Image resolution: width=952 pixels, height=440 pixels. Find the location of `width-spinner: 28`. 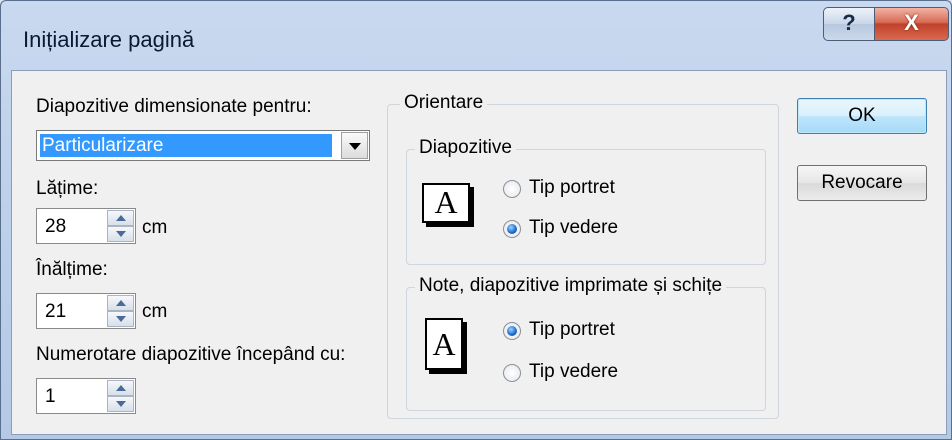

width-spinner: 28 is located at coordinates (86, 226).